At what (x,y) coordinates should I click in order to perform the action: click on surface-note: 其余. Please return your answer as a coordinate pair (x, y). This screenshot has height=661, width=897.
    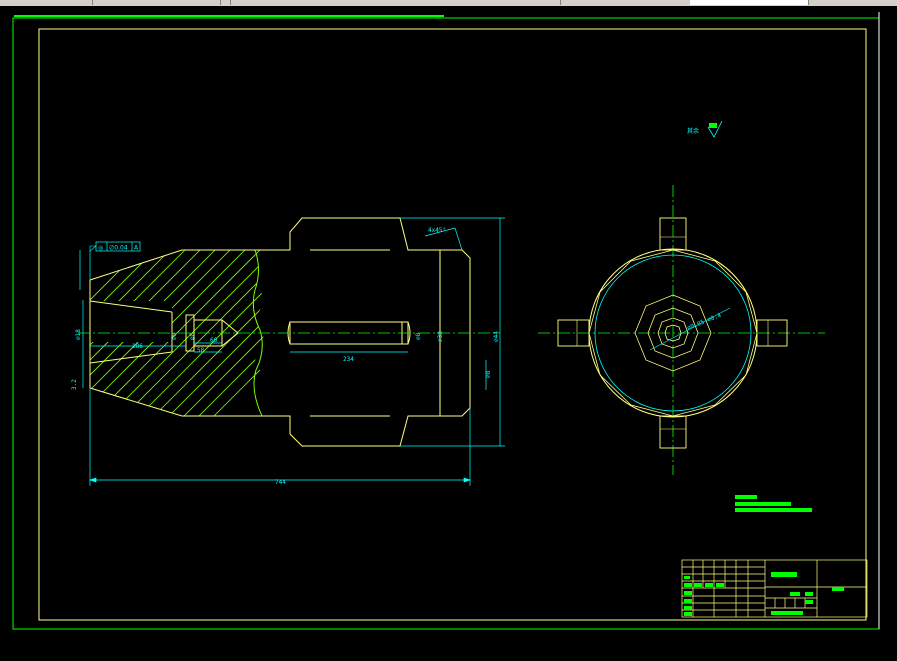
    Looking at the image, I should click on (693, 131).